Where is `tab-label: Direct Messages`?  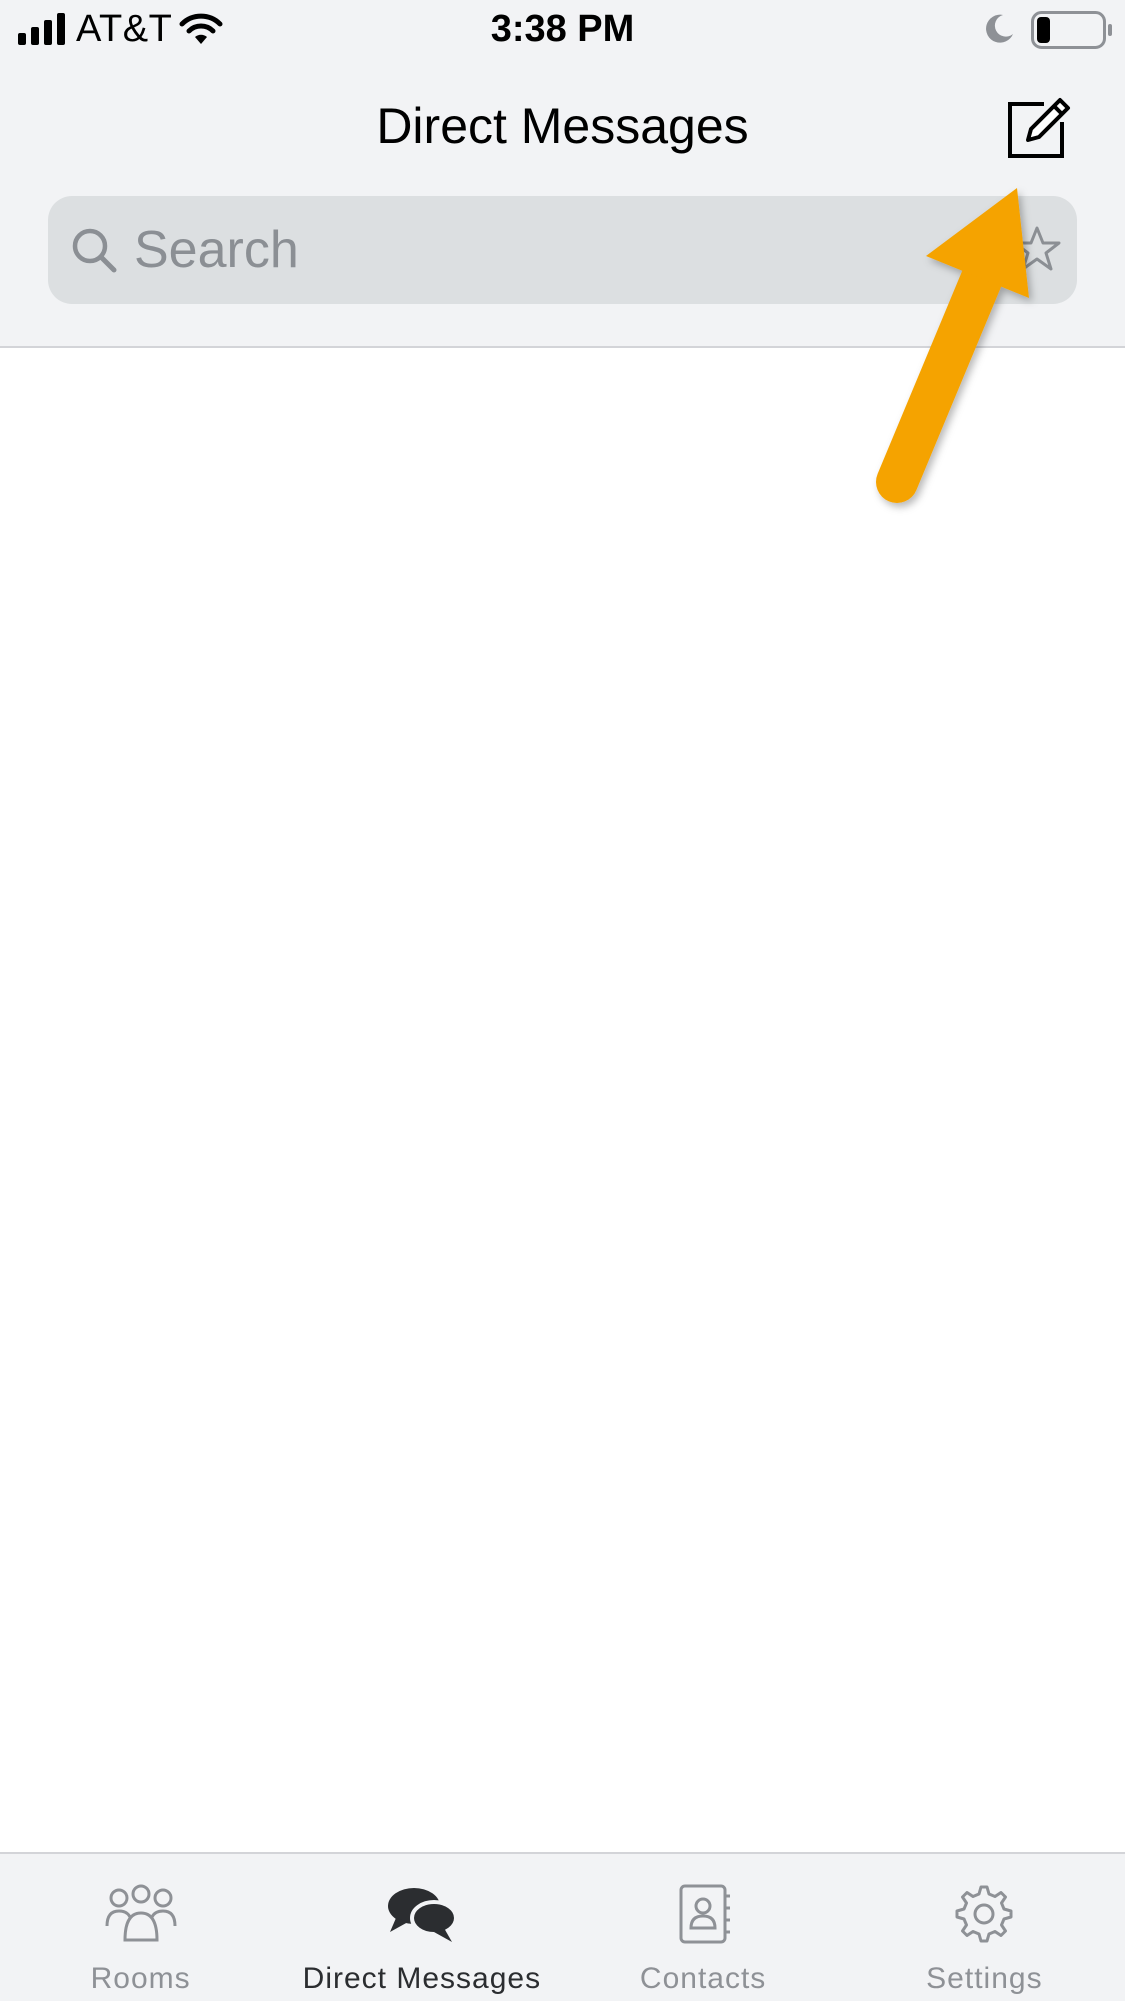 tab-label: Direct Messages is located at coordinates (422, 1978).